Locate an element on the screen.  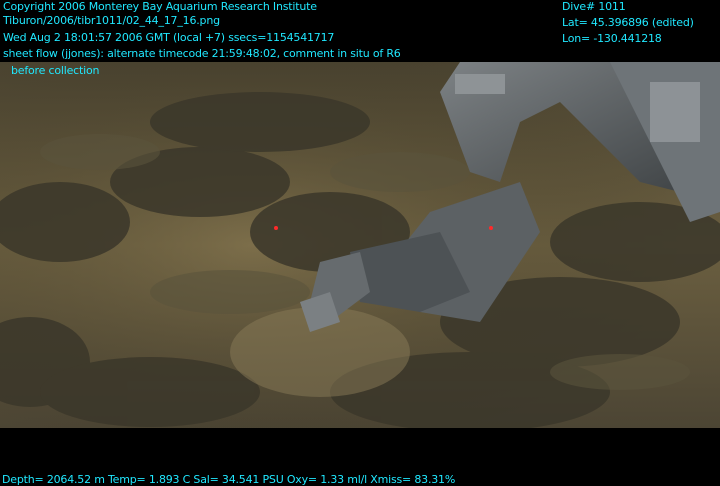
dive-number: Dive# 1011 is located at coordinates (594, 6).